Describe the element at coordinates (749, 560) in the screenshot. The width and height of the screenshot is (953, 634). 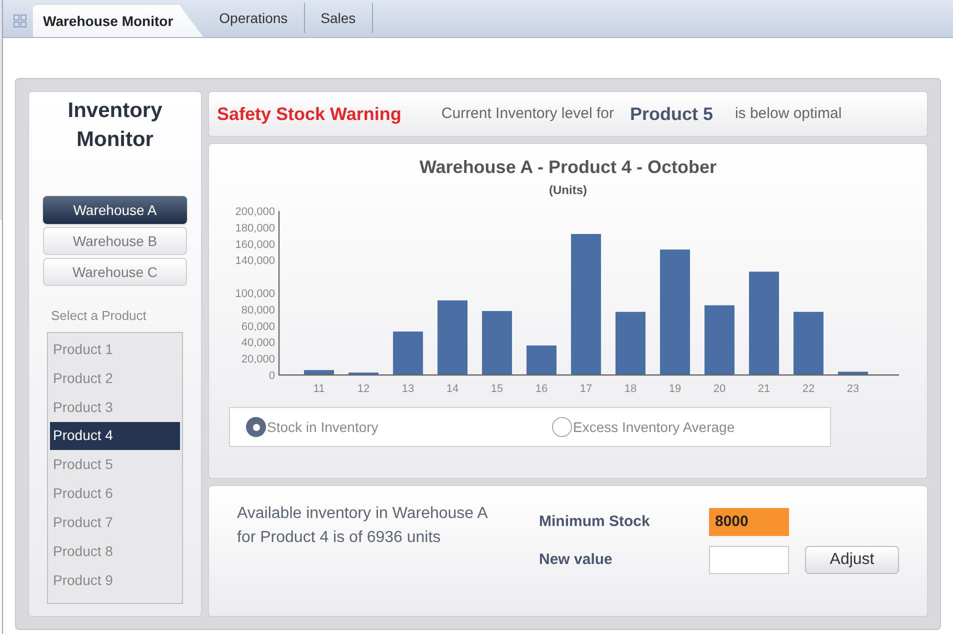
I see `new-value-field` at that location.